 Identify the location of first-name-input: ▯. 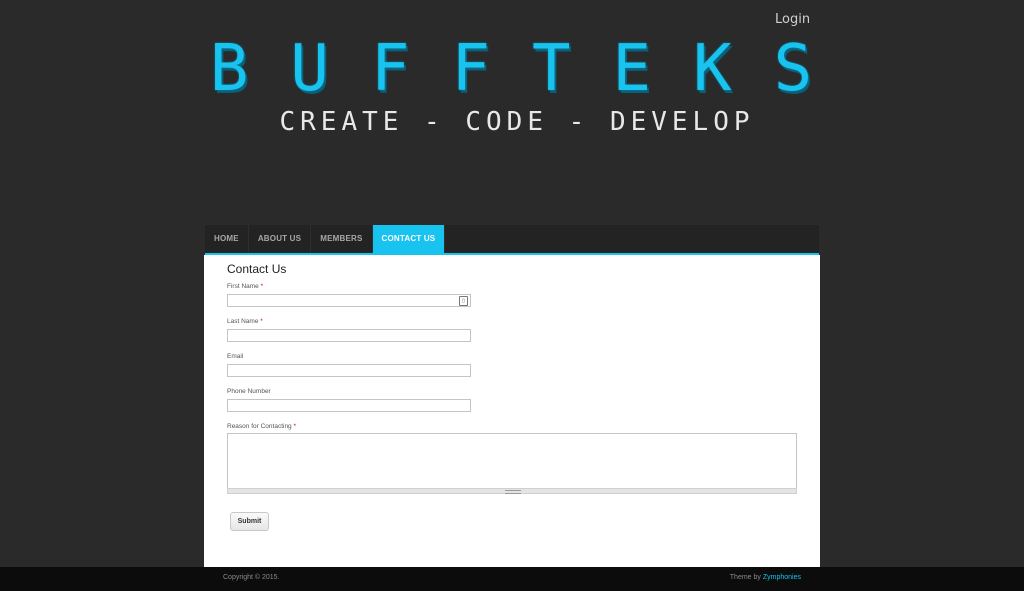
(349, 300).